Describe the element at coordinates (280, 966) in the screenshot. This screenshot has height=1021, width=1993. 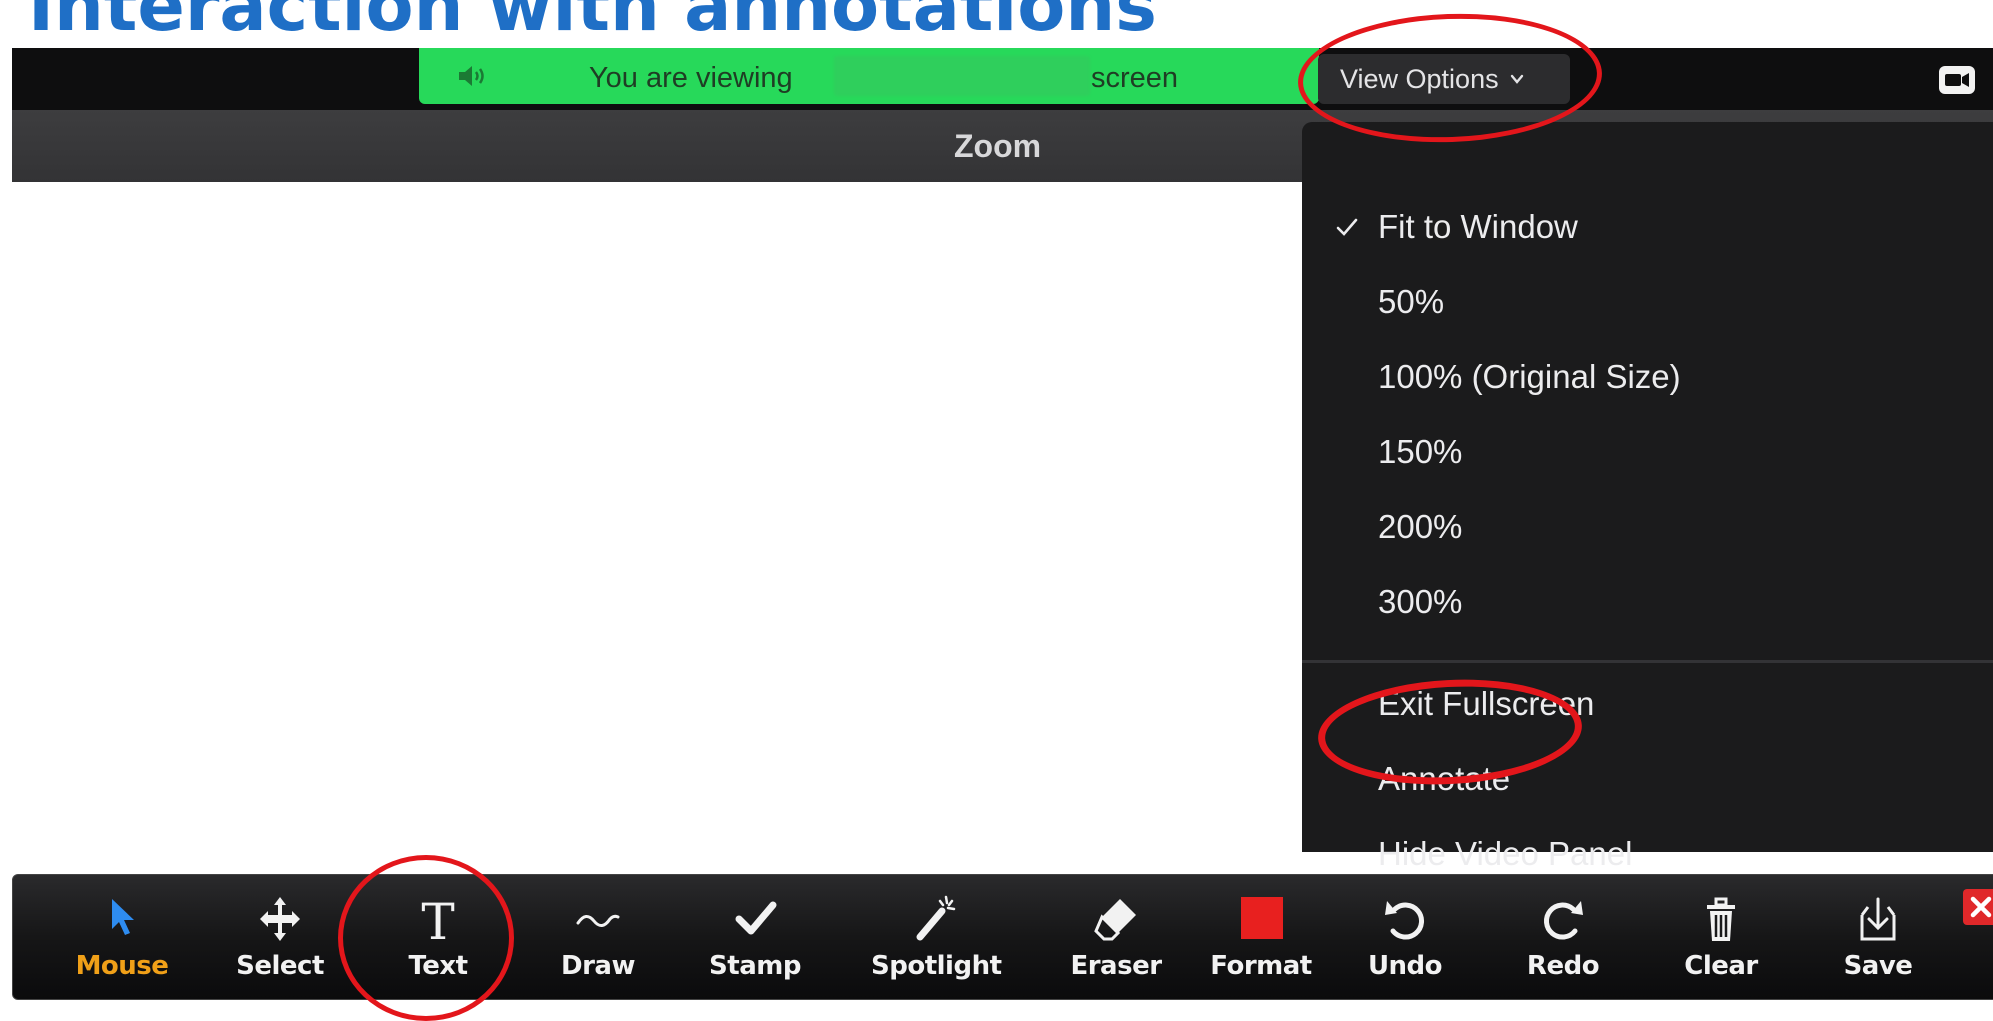
I see `tool-label: Select` at that location.